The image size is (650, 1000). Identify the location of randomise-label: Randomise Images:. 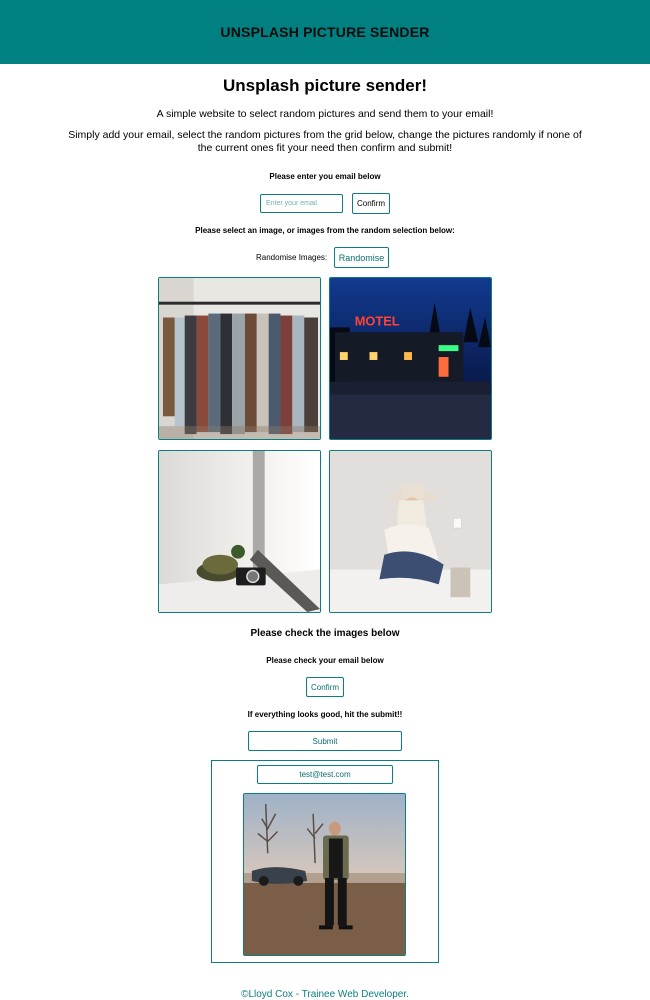
(292, 257).